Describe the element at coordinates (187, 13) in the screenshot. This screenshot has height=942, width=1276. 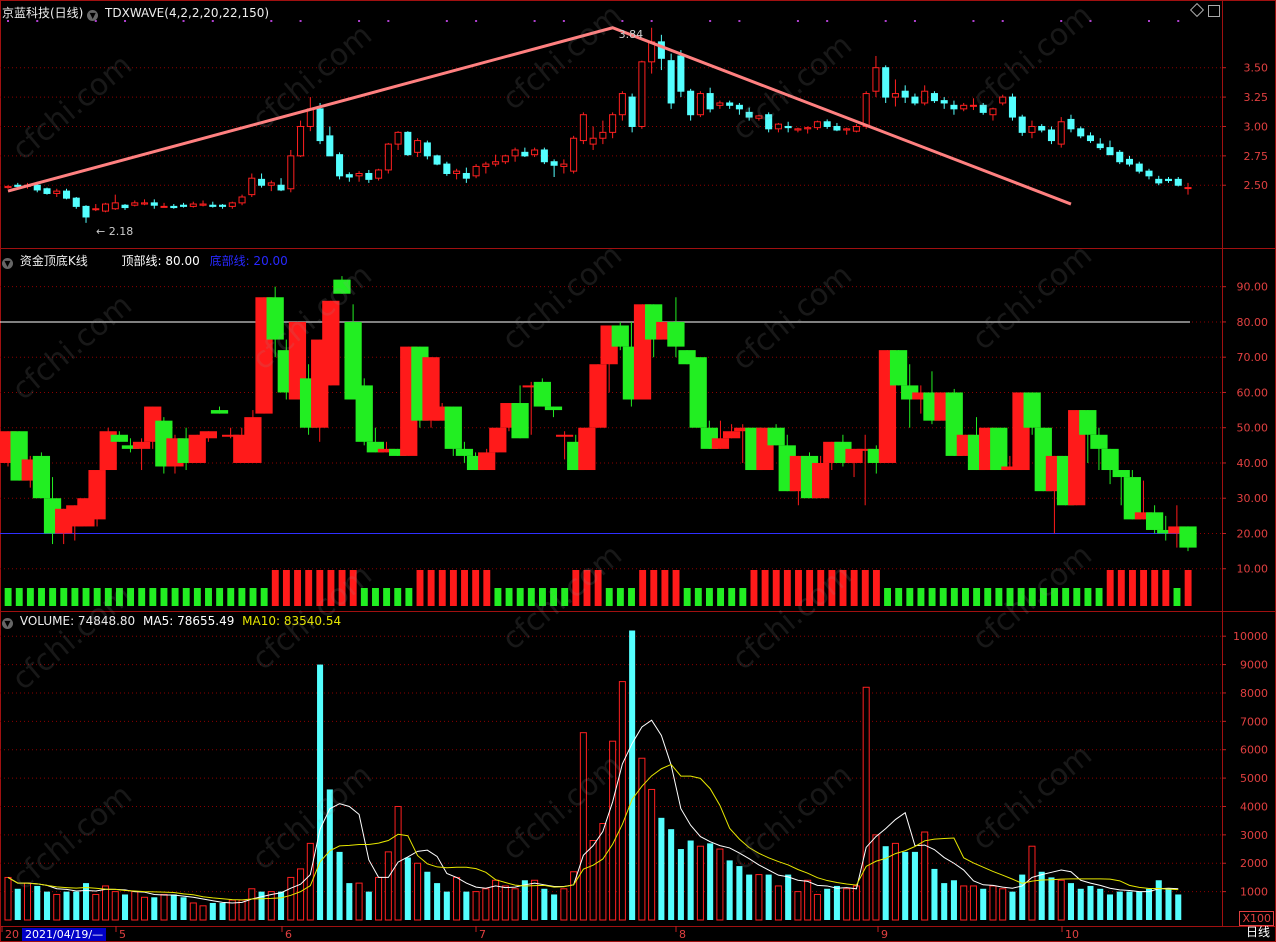
I see `wave-indicator-label: TDXWAVE(4,2,2,20,22,150)` at that location.